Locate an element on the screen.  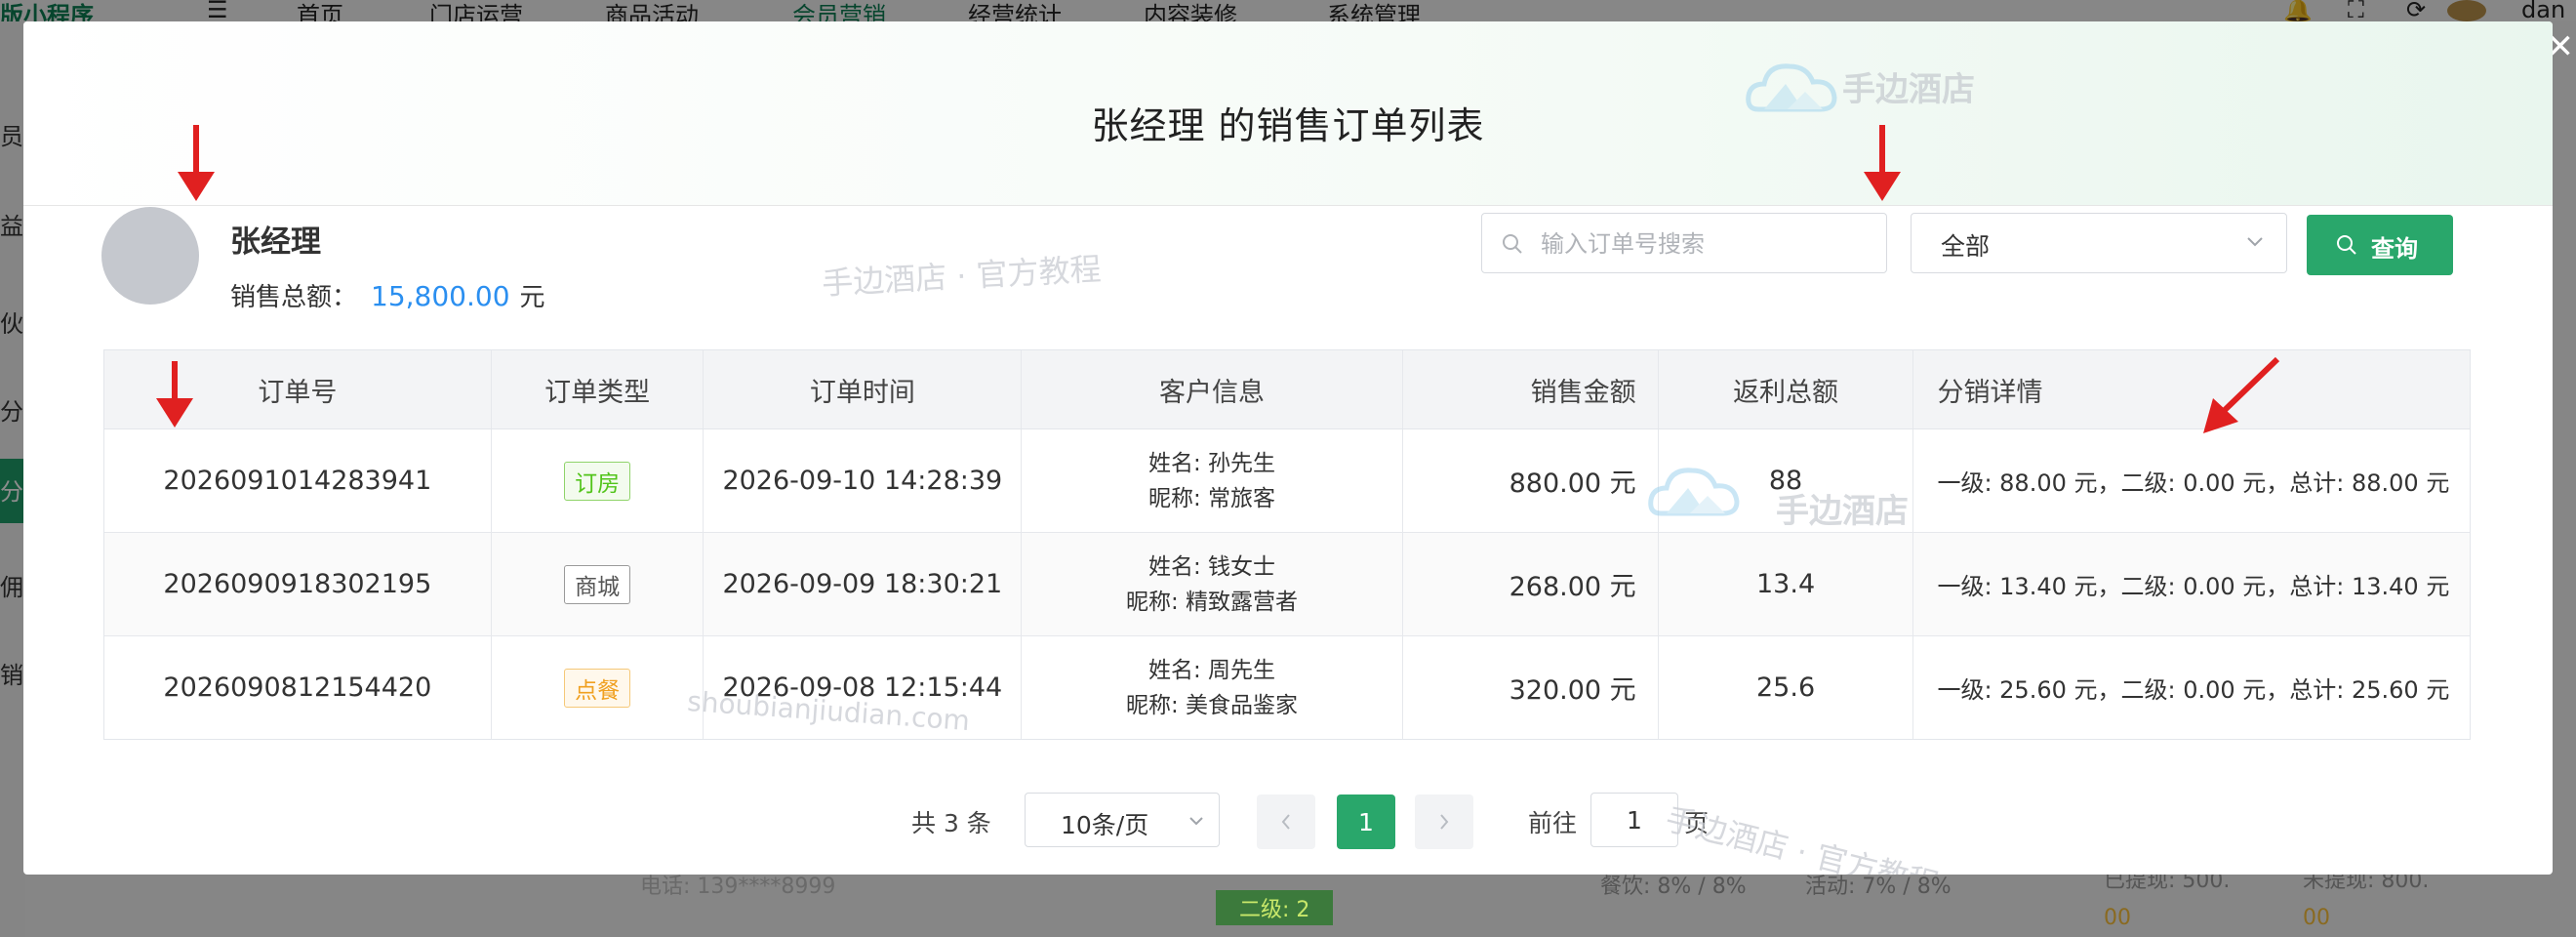
col-order-time: 订单时间 is located at coordinates (863, 389).